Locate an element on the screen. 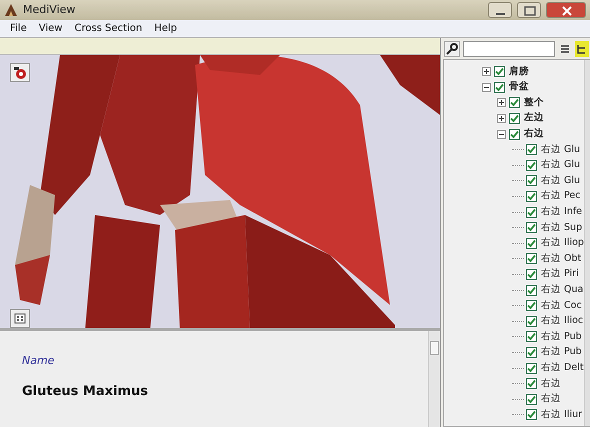 This screenshot has height=427, width=590. menu-item: File is located at coordinates (18, 28).